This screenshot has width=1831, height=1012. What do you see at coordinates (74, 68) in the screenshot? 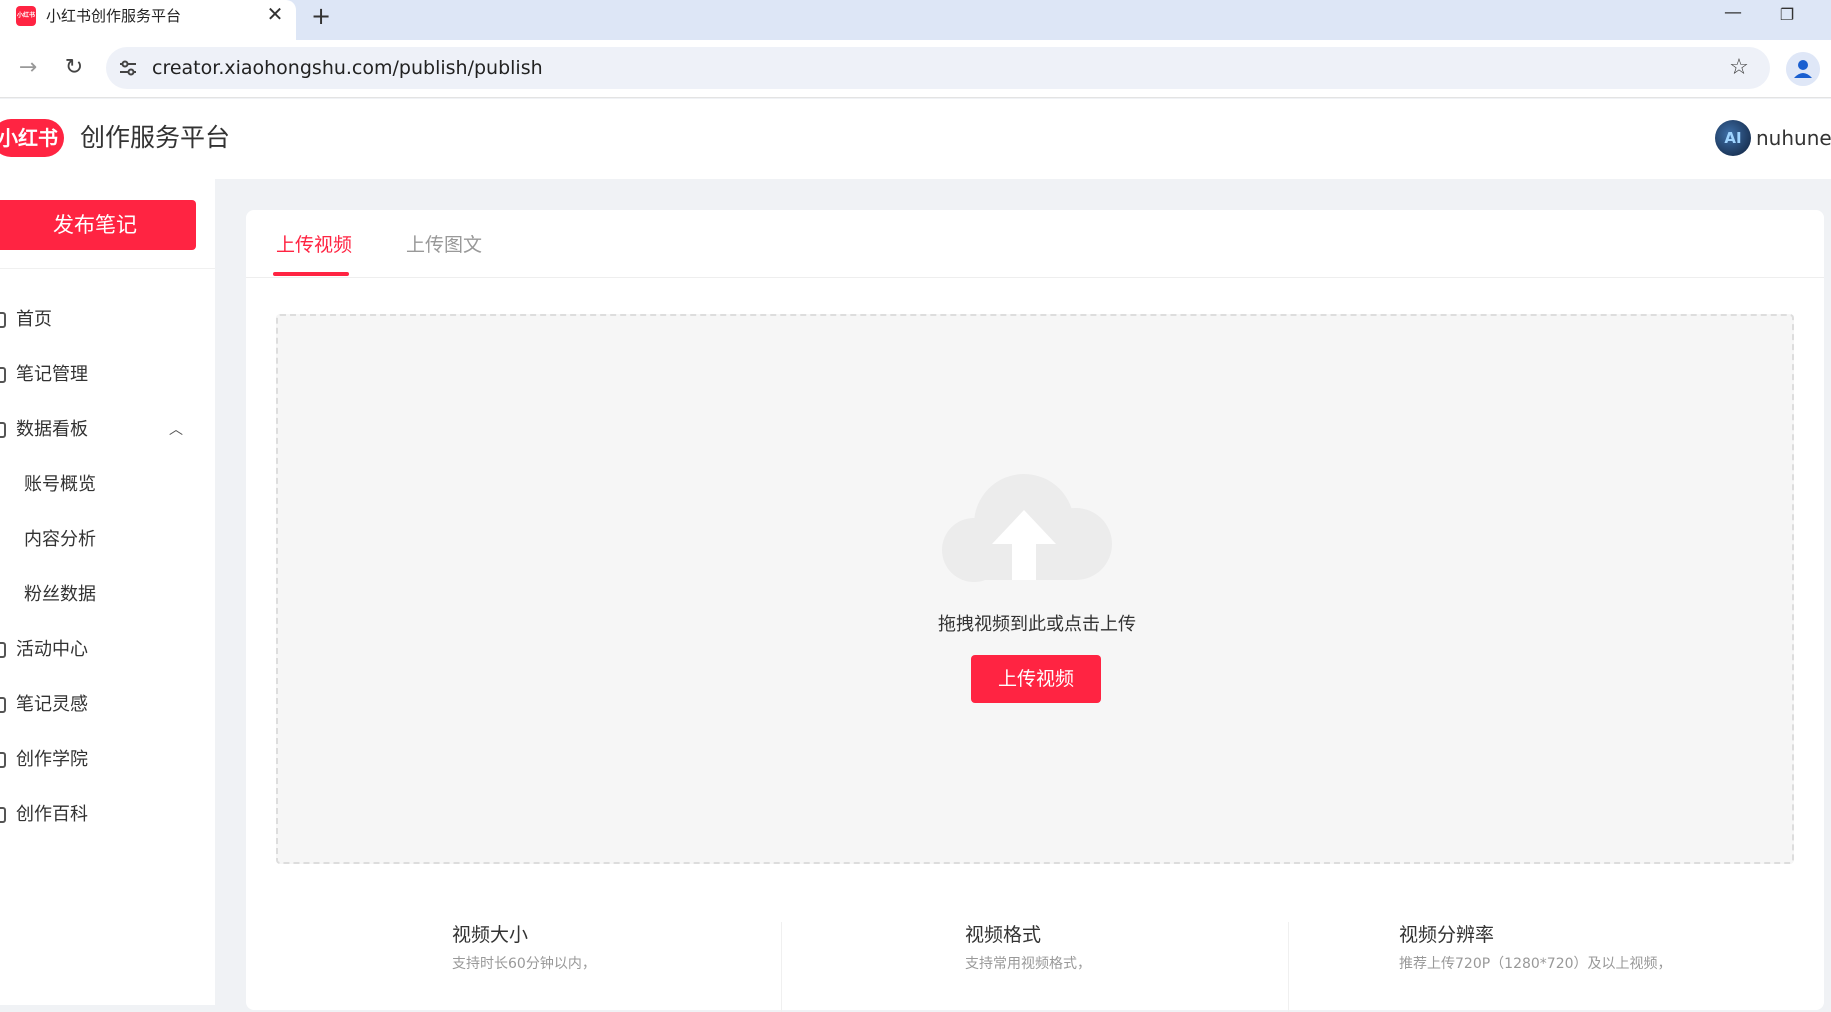
I see `reload-icon: ↻` at bounding box center [74, 68].